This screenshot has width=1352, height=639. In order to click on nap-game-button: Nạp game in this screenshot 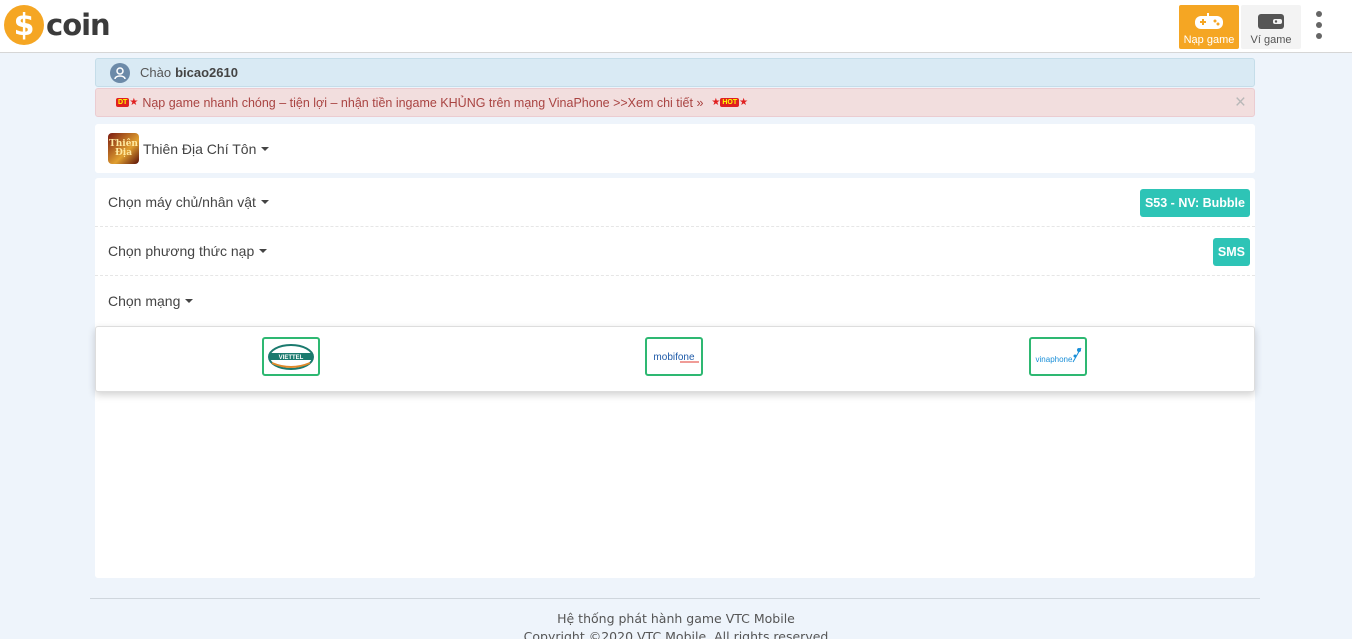, I will do `click(1209, 27)`.